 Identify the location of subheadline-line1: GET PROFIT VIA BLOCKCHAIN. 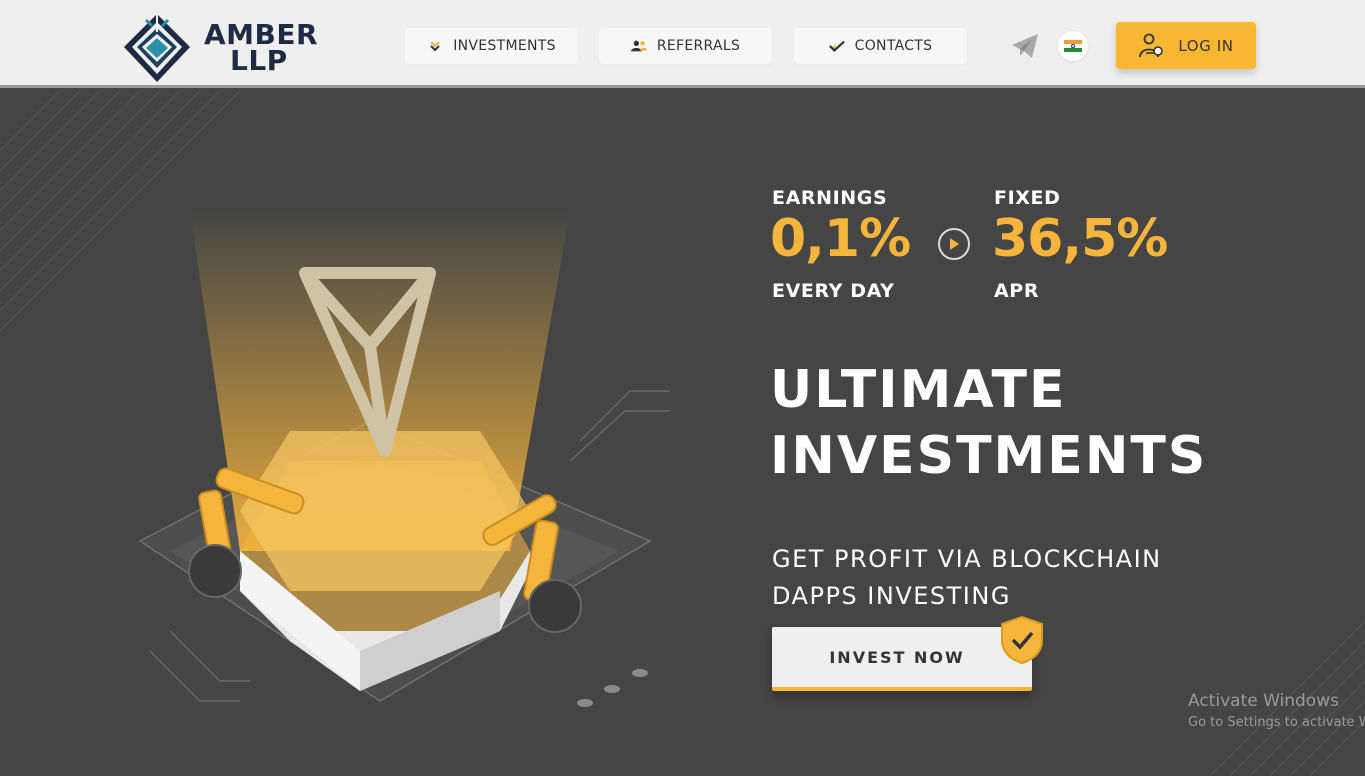
(967, 559).